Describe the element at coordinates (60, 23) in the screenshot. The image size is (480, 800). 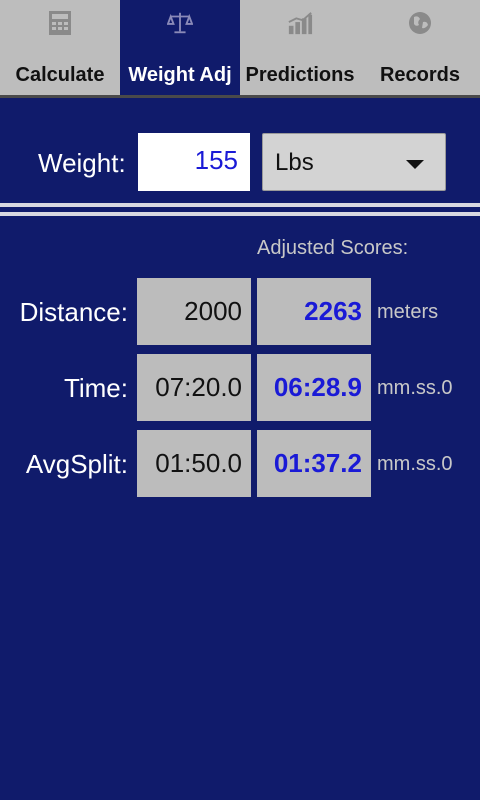
I see `calculator-icon` at that location.